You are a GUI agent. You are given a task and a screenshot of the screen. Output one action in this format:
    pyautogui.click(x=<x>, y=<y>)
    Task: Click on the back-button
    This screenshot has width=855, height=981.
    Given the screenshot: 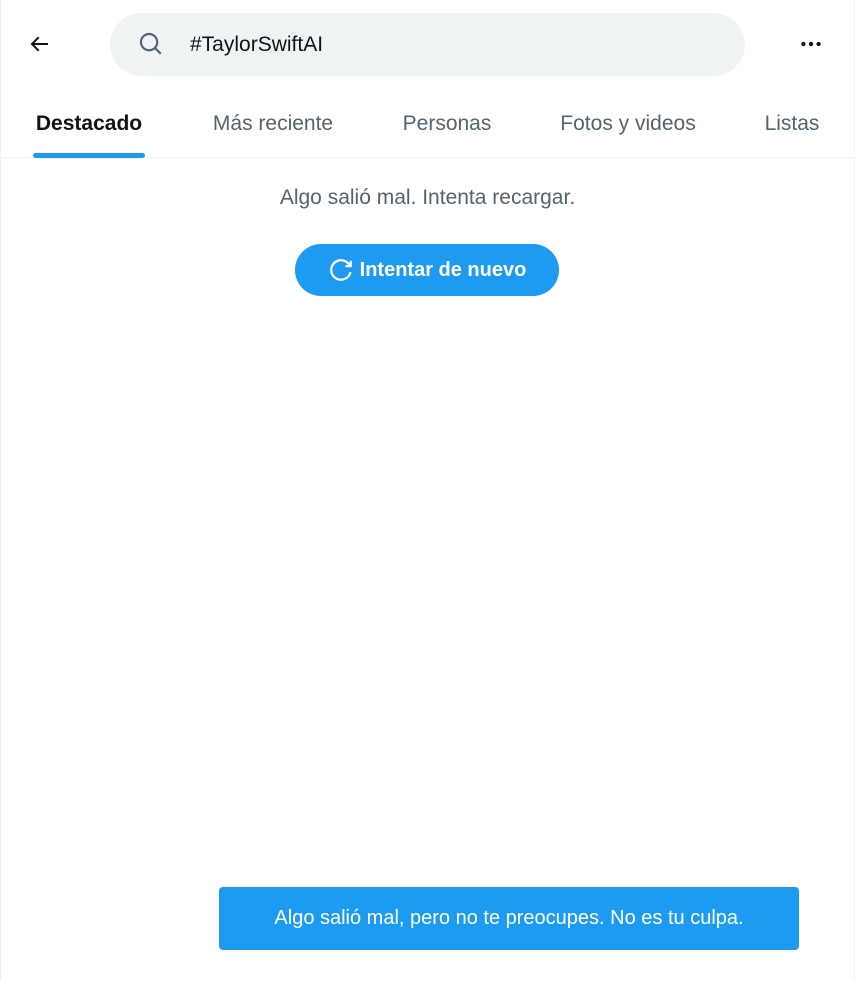 What is the action you would take?
    pyautogui.click(x=39, y=46)
    